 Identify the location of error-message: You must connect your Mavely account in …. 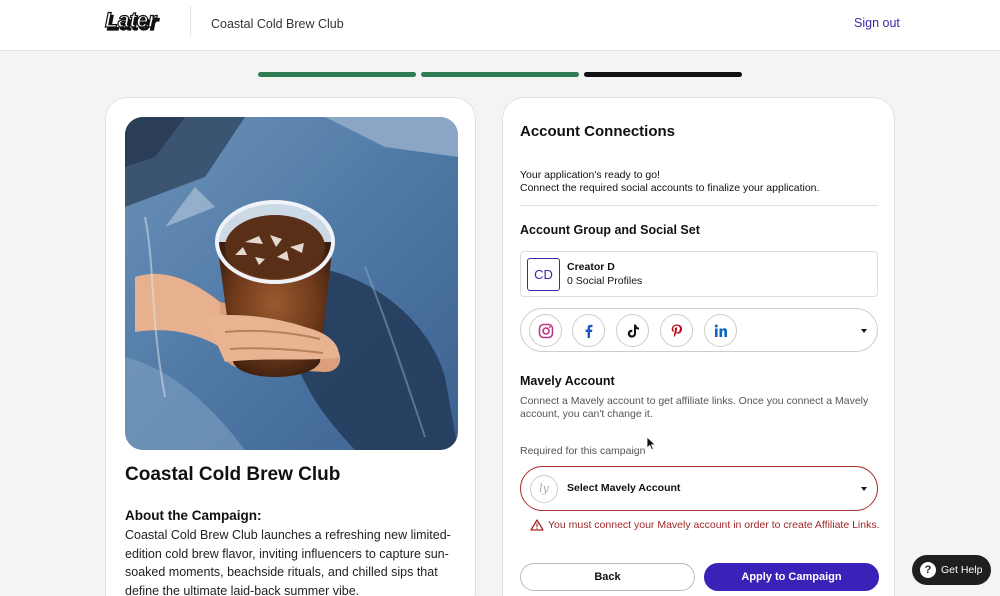
(714, 525).